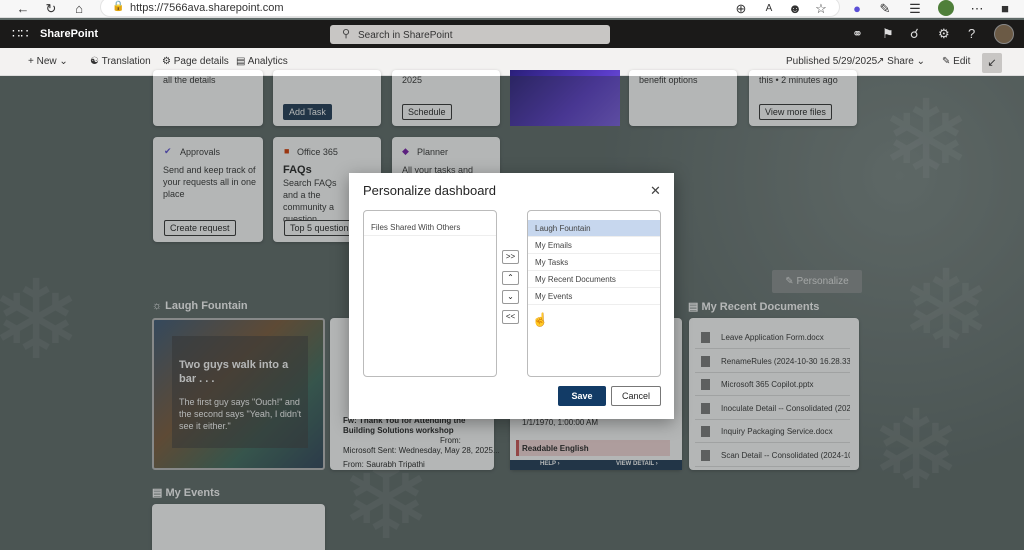 Image resolution: width=1024 pixels, height=550 pixels. What do you see at coordinates (1004, 34) in the screenshot?
I see `user-avatar` at bounding box center [1004, 34].